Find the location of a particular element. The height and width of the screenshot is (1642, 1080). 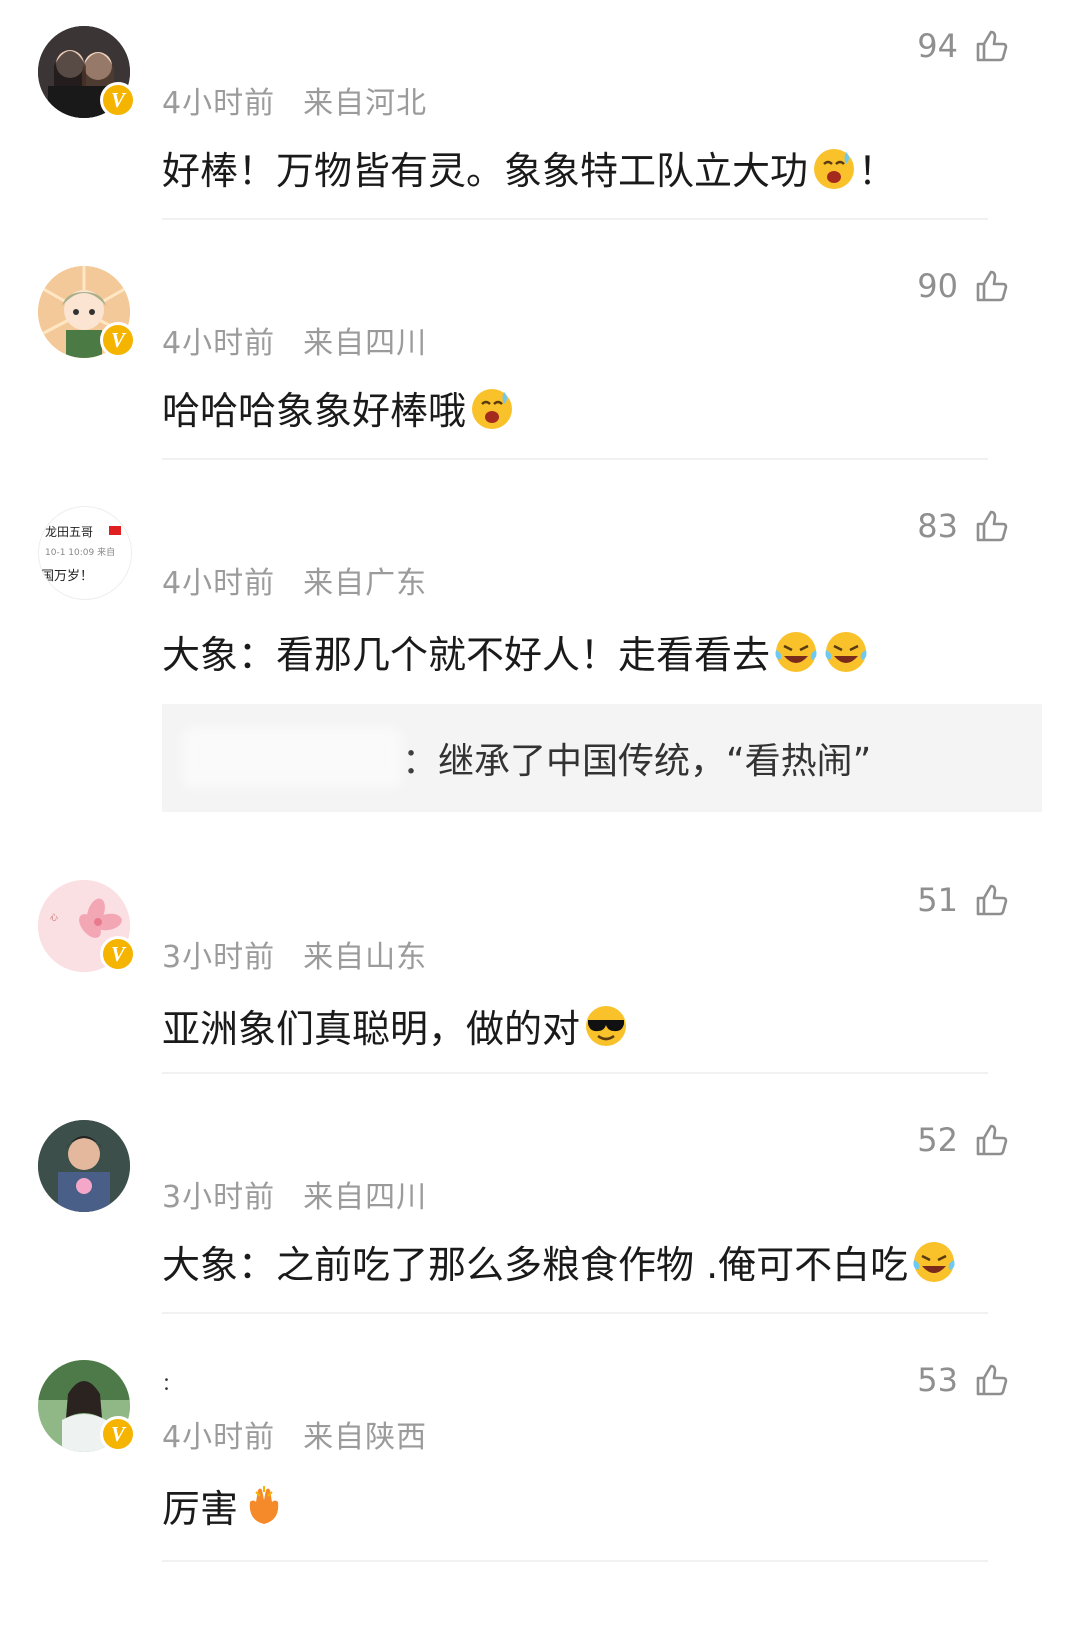

comment-meta: 4小时前 来自广东 is located at coordinates (294, 580).